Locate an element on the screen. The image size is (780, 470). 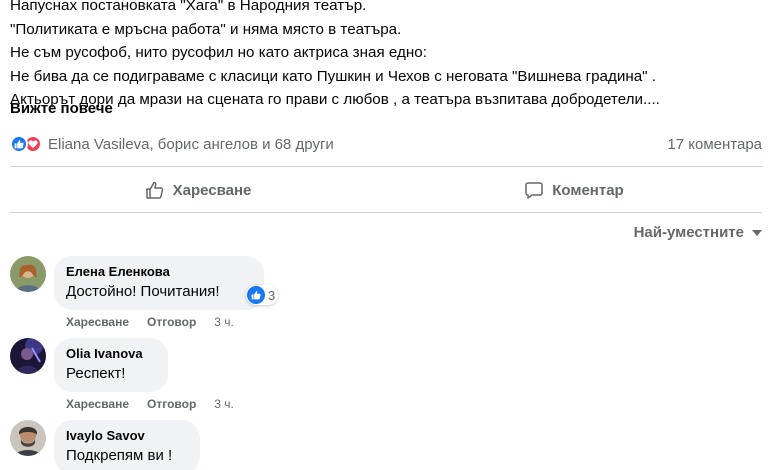
see-more-link: Вижте повече is located at coordinates (61, 108).